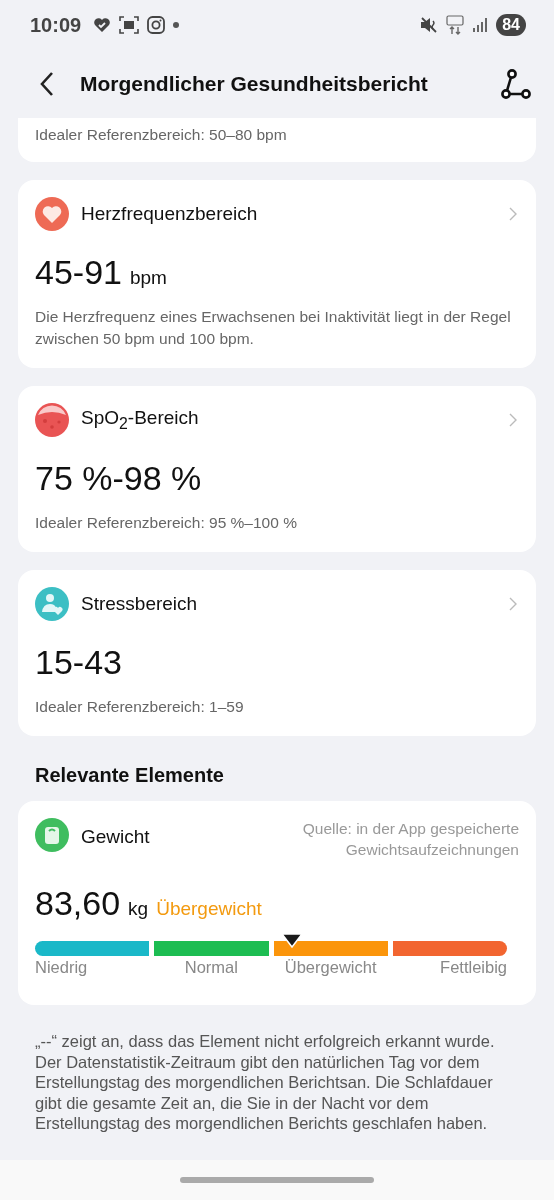 This screenshot has height=1200, width=554. I want to click on card-note: Idealer Referenzbereich: 1–59, so click(140, 707).